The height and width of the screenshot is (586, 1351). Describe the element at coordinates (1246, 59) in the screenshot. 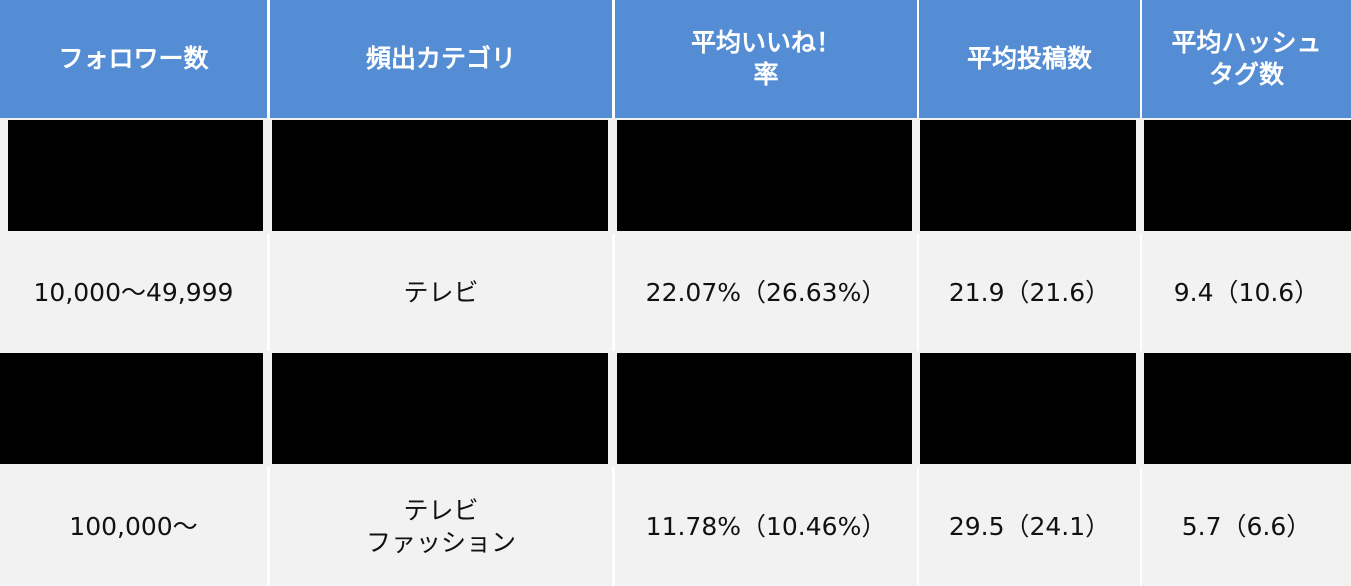

I see `header-avg-hashtags: 平均ハッシュ タグ数` at that location.